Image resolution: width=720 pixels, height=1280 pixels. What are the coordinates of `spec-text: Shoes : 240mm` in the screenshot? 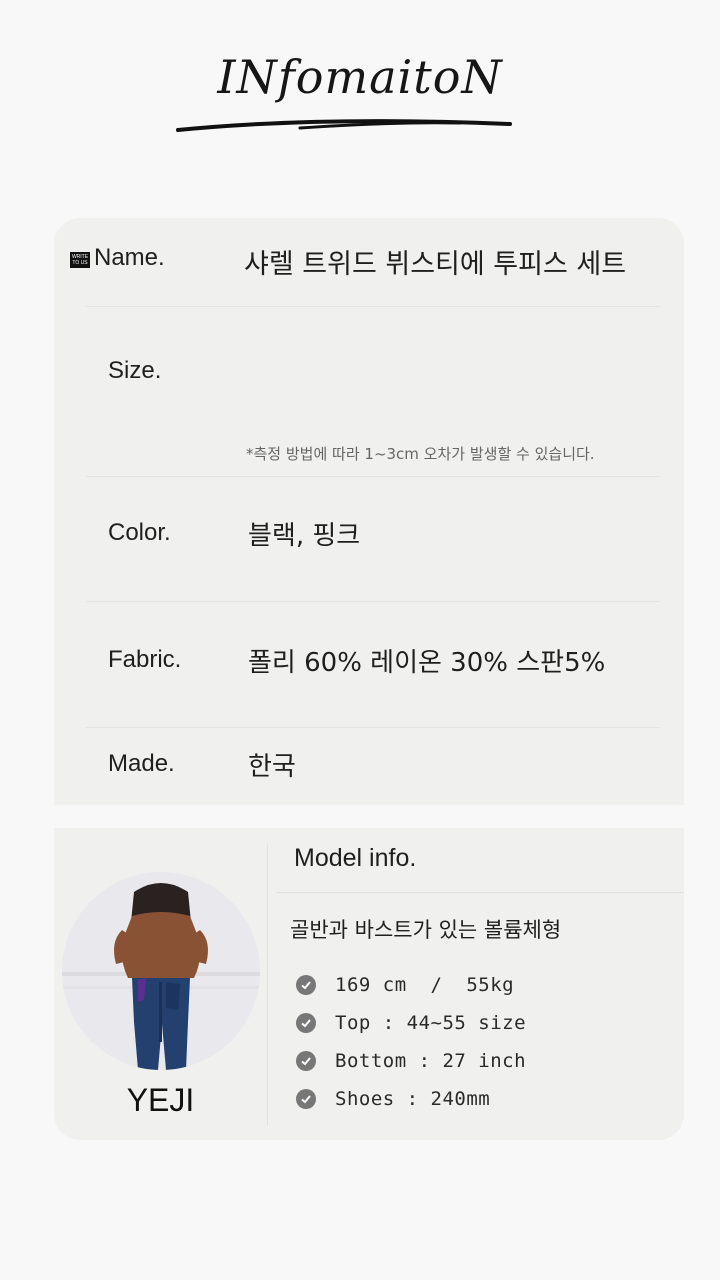 It's located at (413, 1099).